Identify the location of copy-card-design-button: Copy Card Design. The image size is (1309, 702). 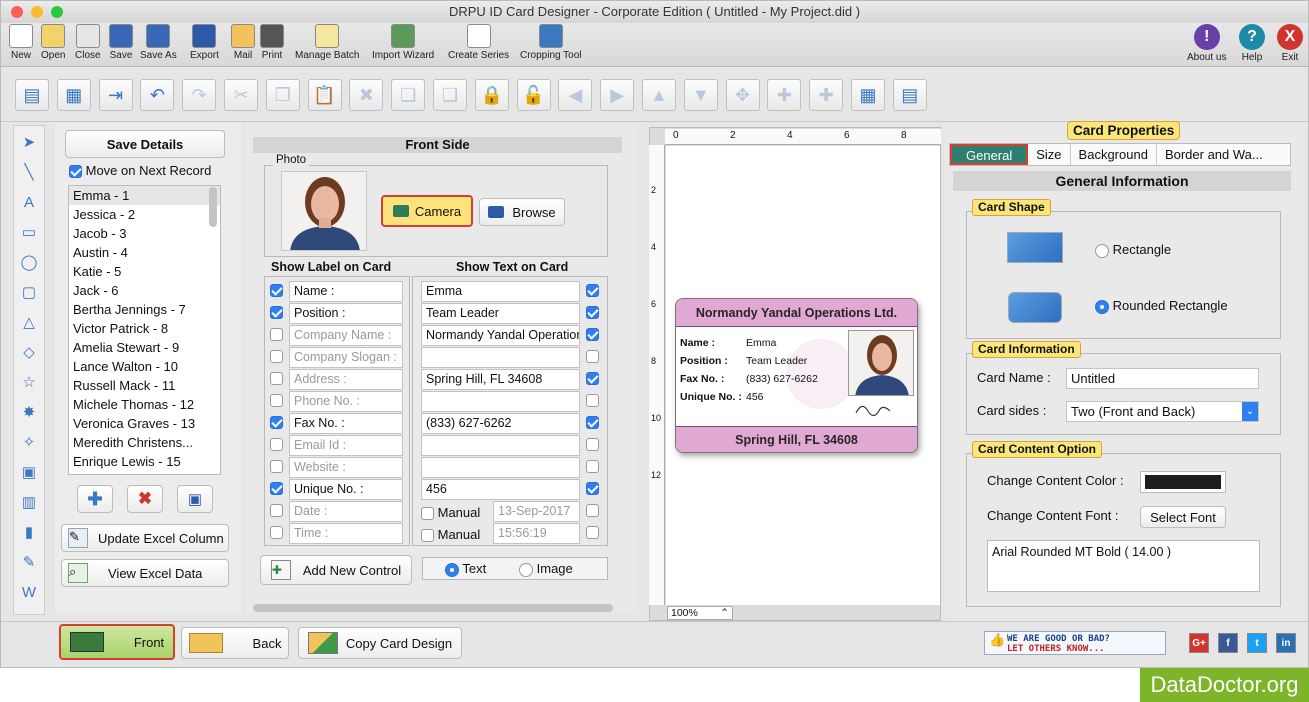
(380, 643).